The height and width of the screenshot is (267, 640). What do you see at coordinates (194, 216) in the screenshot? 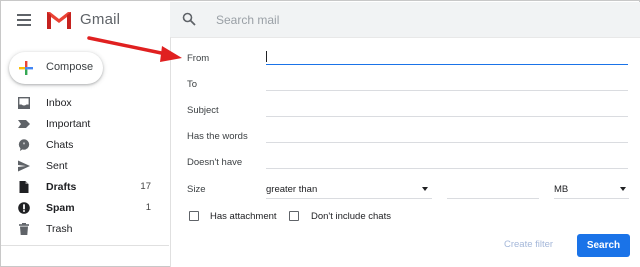
I see `has-attachment-checkbox` at bounding box center [194, 216].